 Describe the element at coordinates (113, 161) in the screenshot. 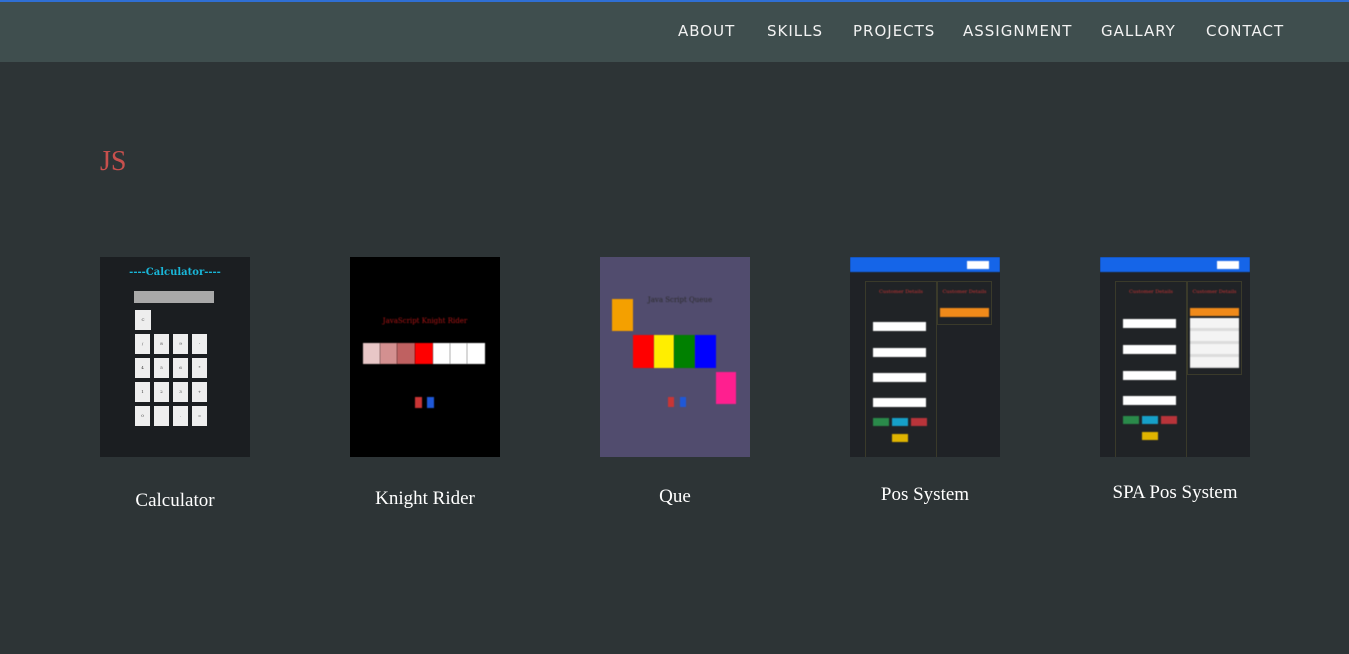

I see `section-title: JS` at that location.